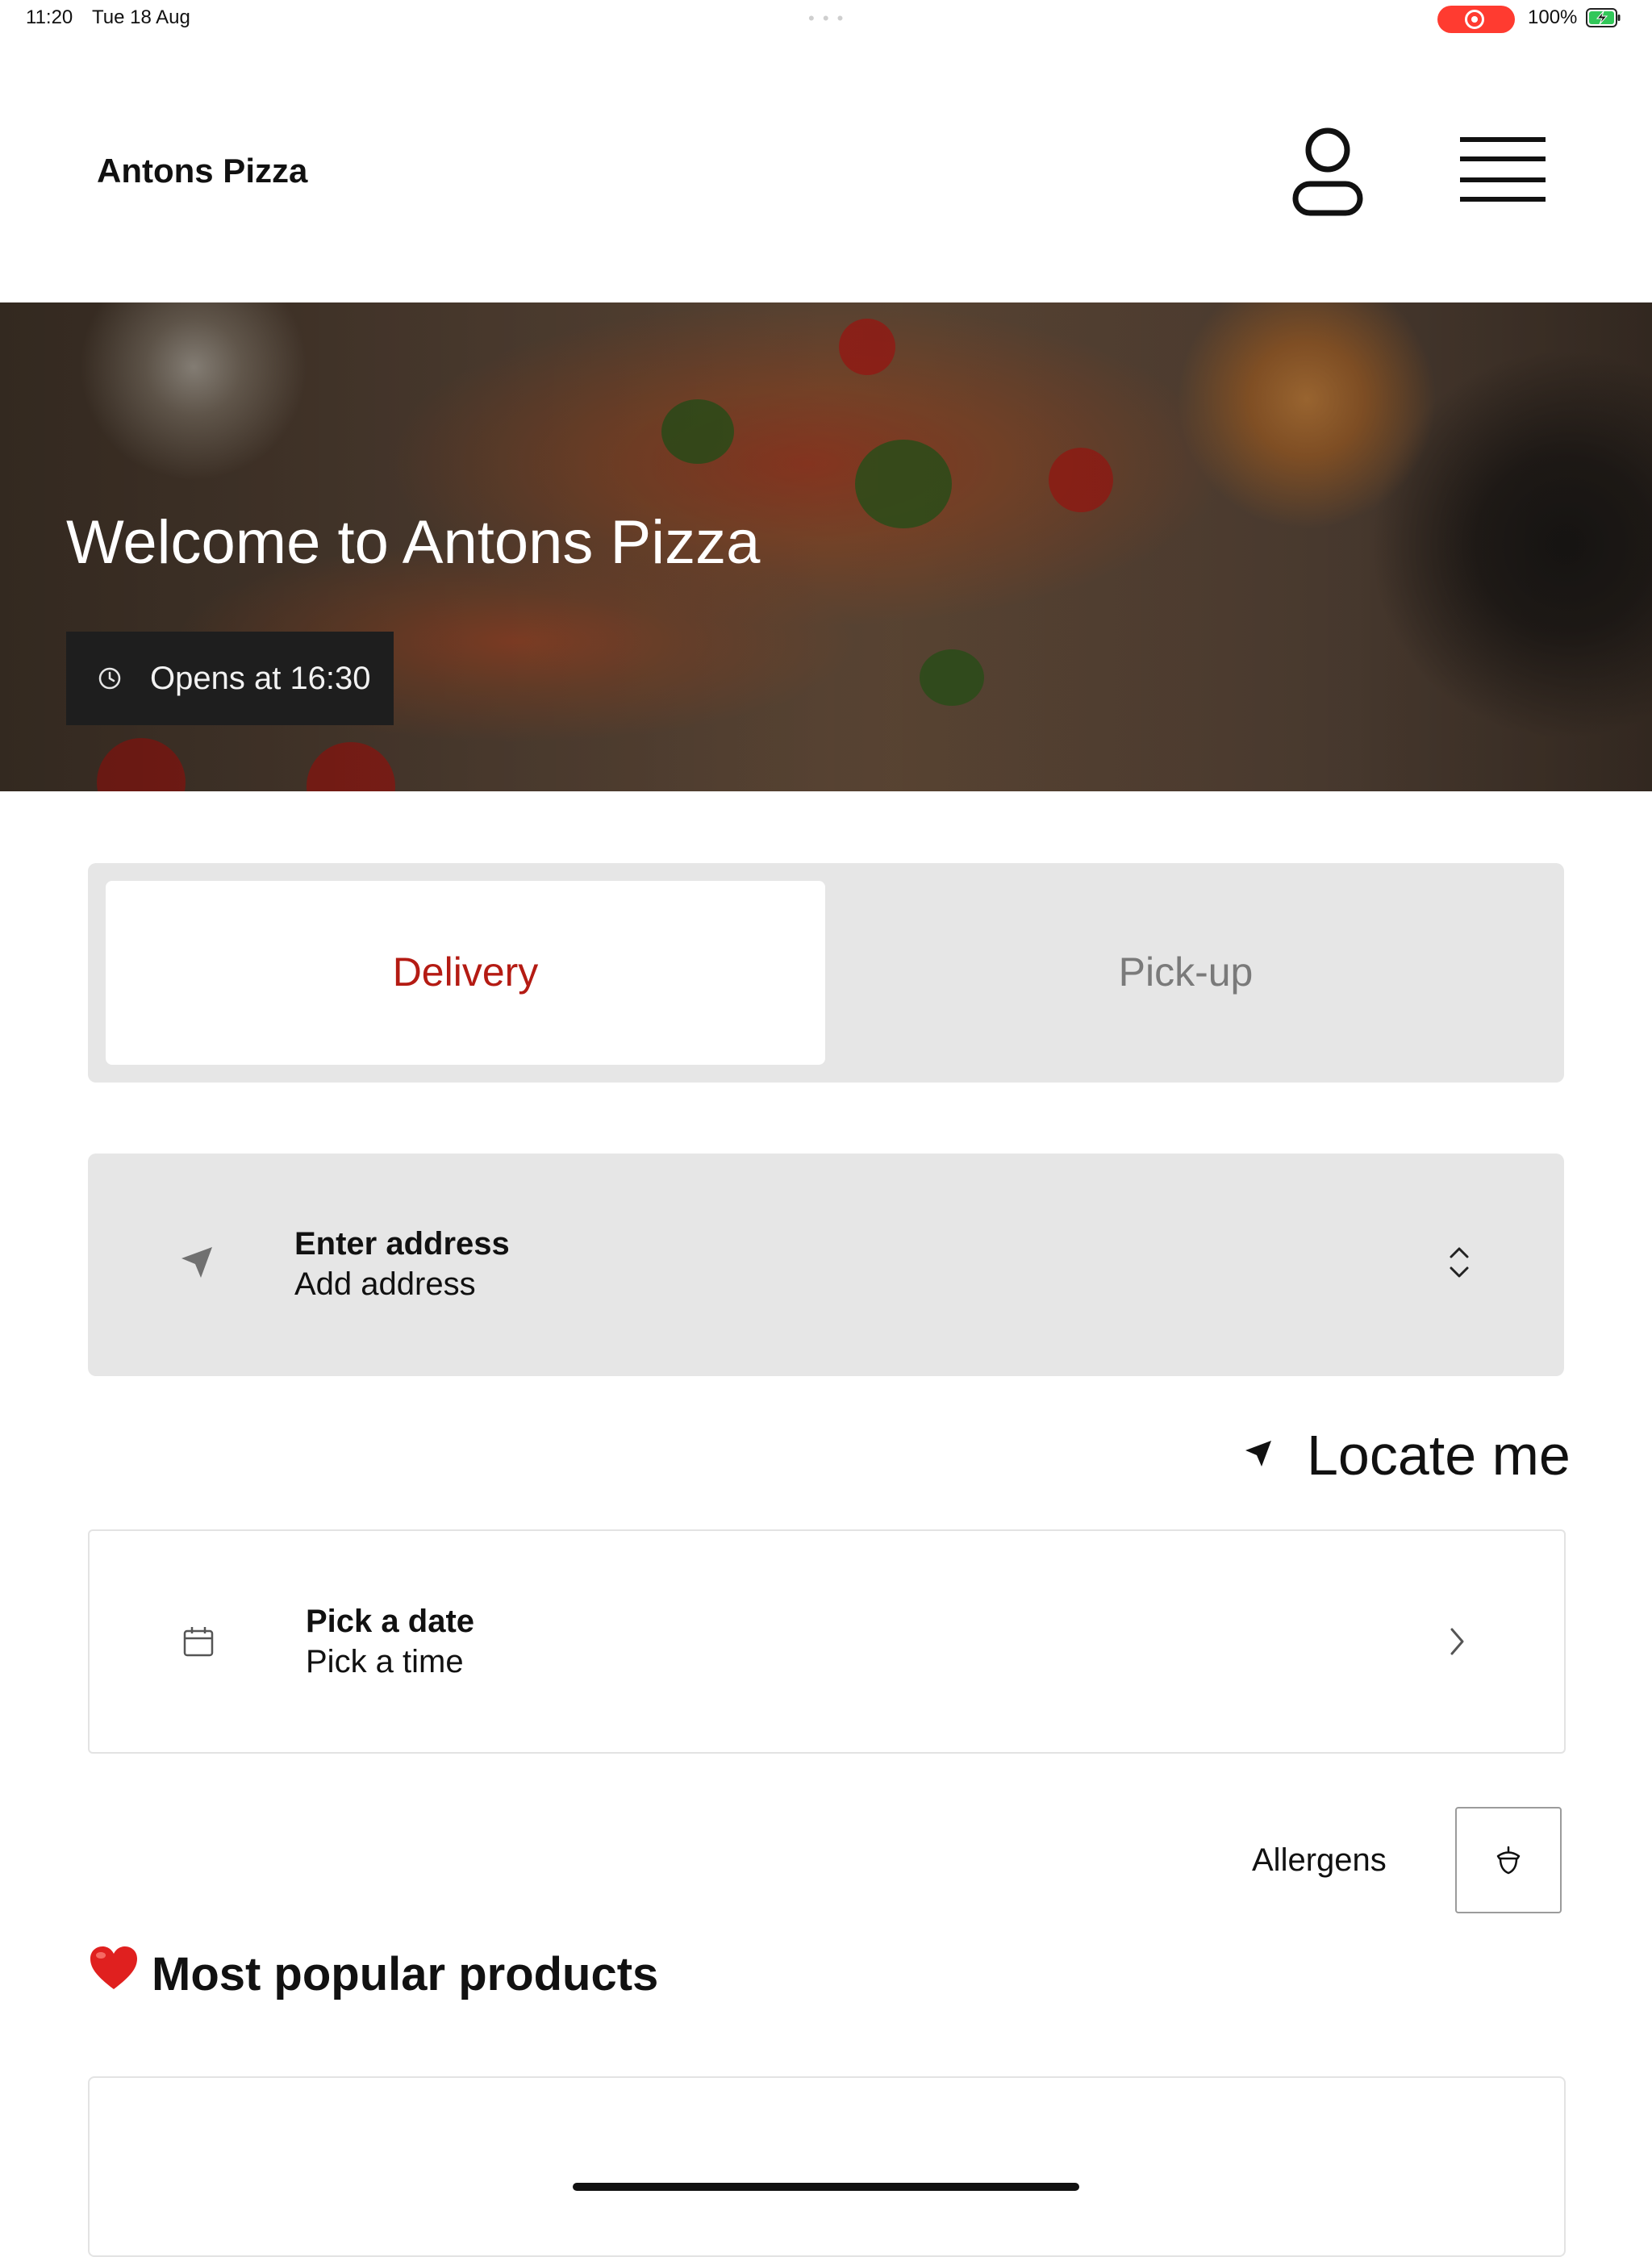  I want to click on tab-delivery: Delivery, so click(466, 973).